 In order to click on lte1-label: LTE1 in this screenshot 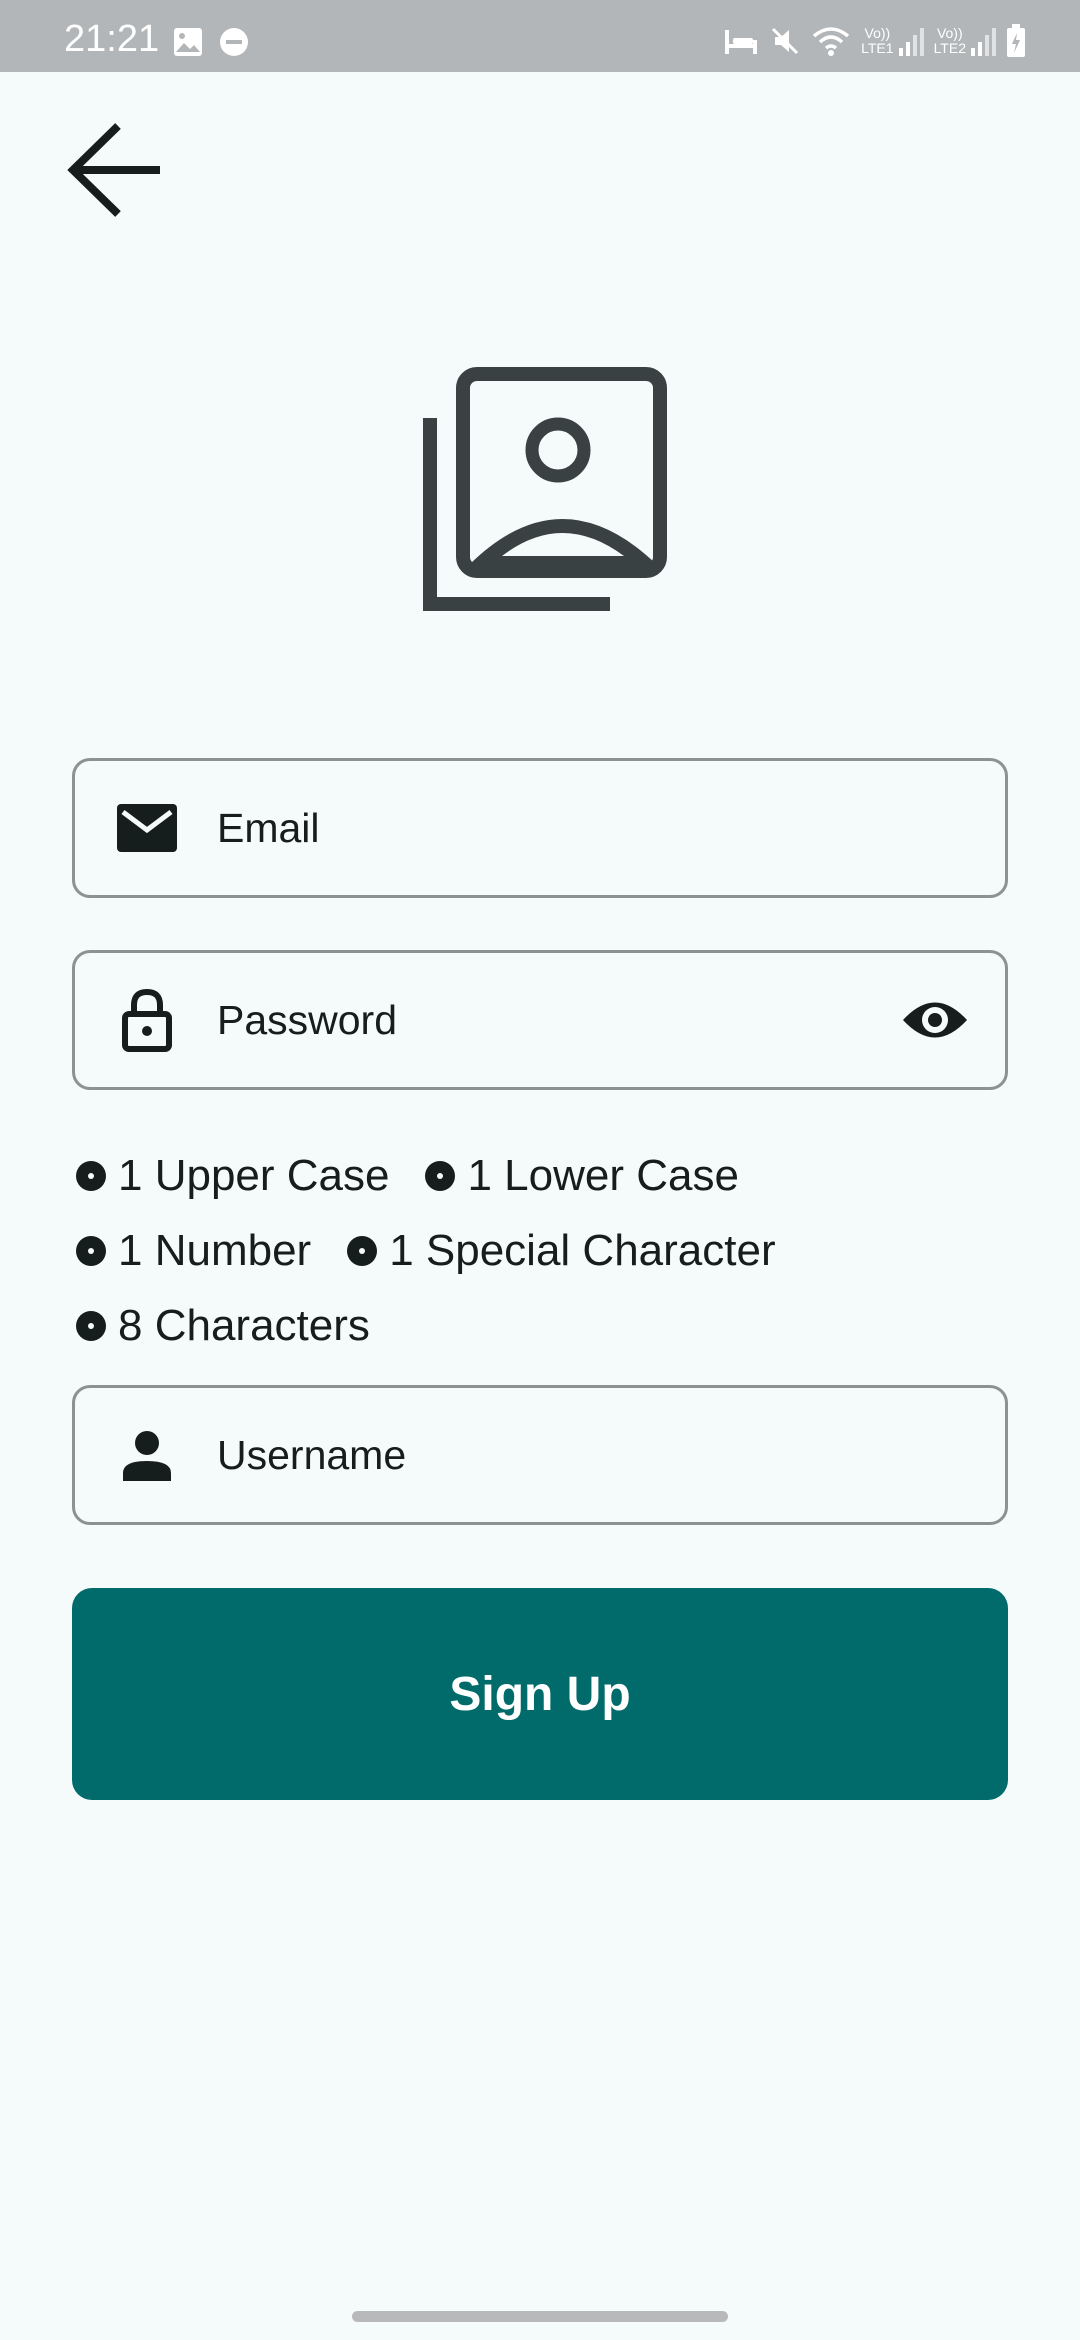, I will do `click(877, 48)`.